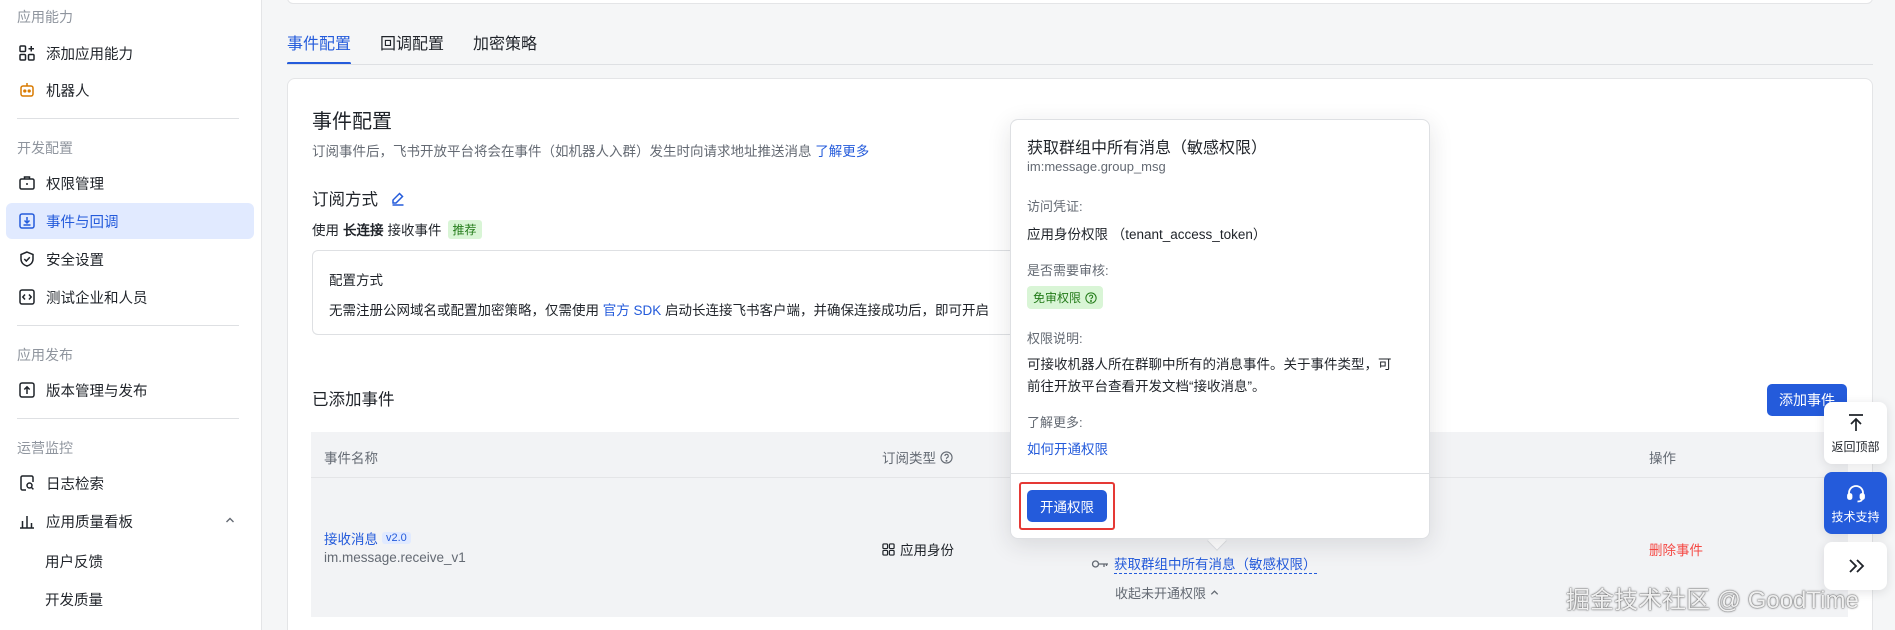 This screenshot has height=630, width=1895. Describe the element at coordinates (1096, 166) in the screenshot. I see `popover-scope: im:message.group_msg` at that location.